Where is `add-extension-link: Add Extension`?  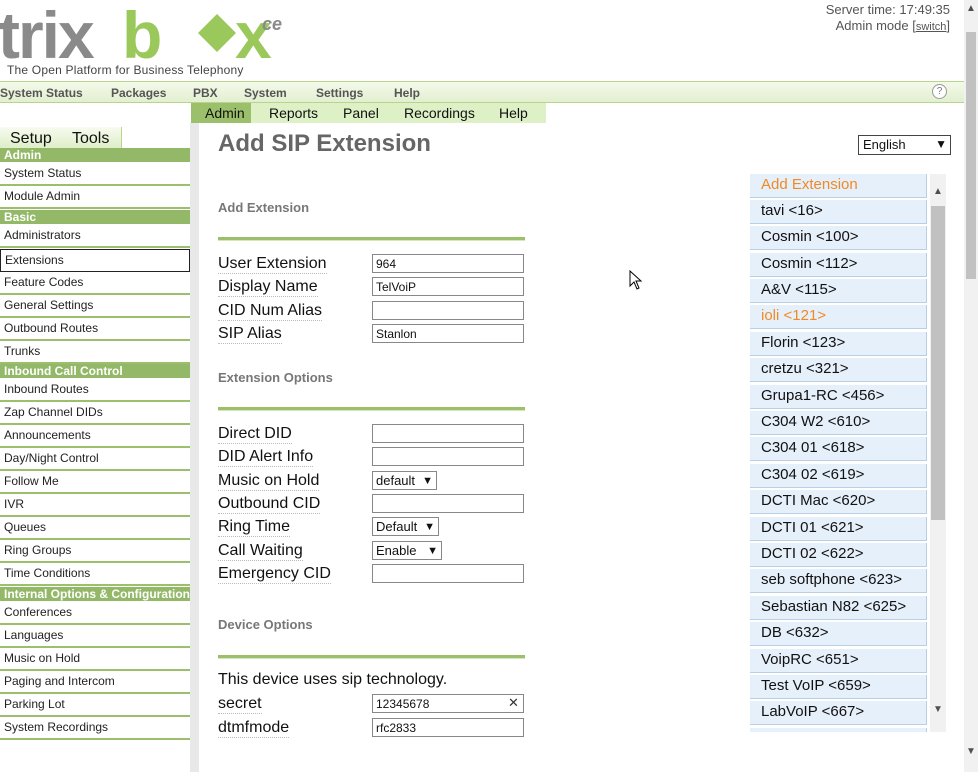
add-extension-link: Add Extension is located at coordinates (838, 186).